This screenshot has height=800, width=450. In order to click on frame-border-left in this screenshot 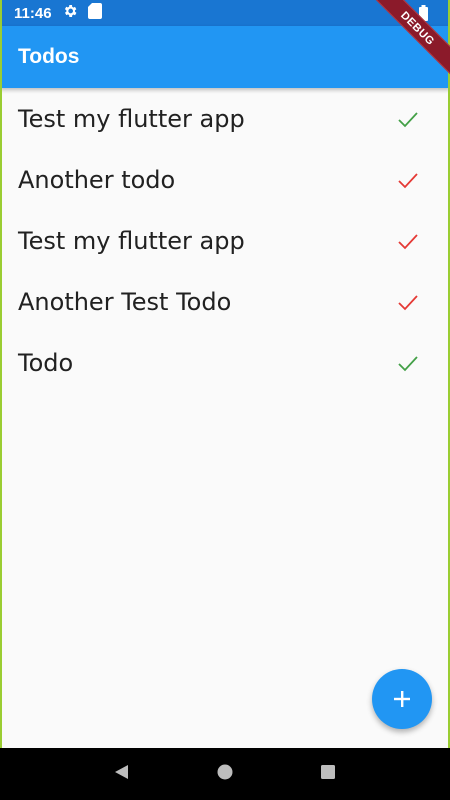, I will do `click(1, 374)`.